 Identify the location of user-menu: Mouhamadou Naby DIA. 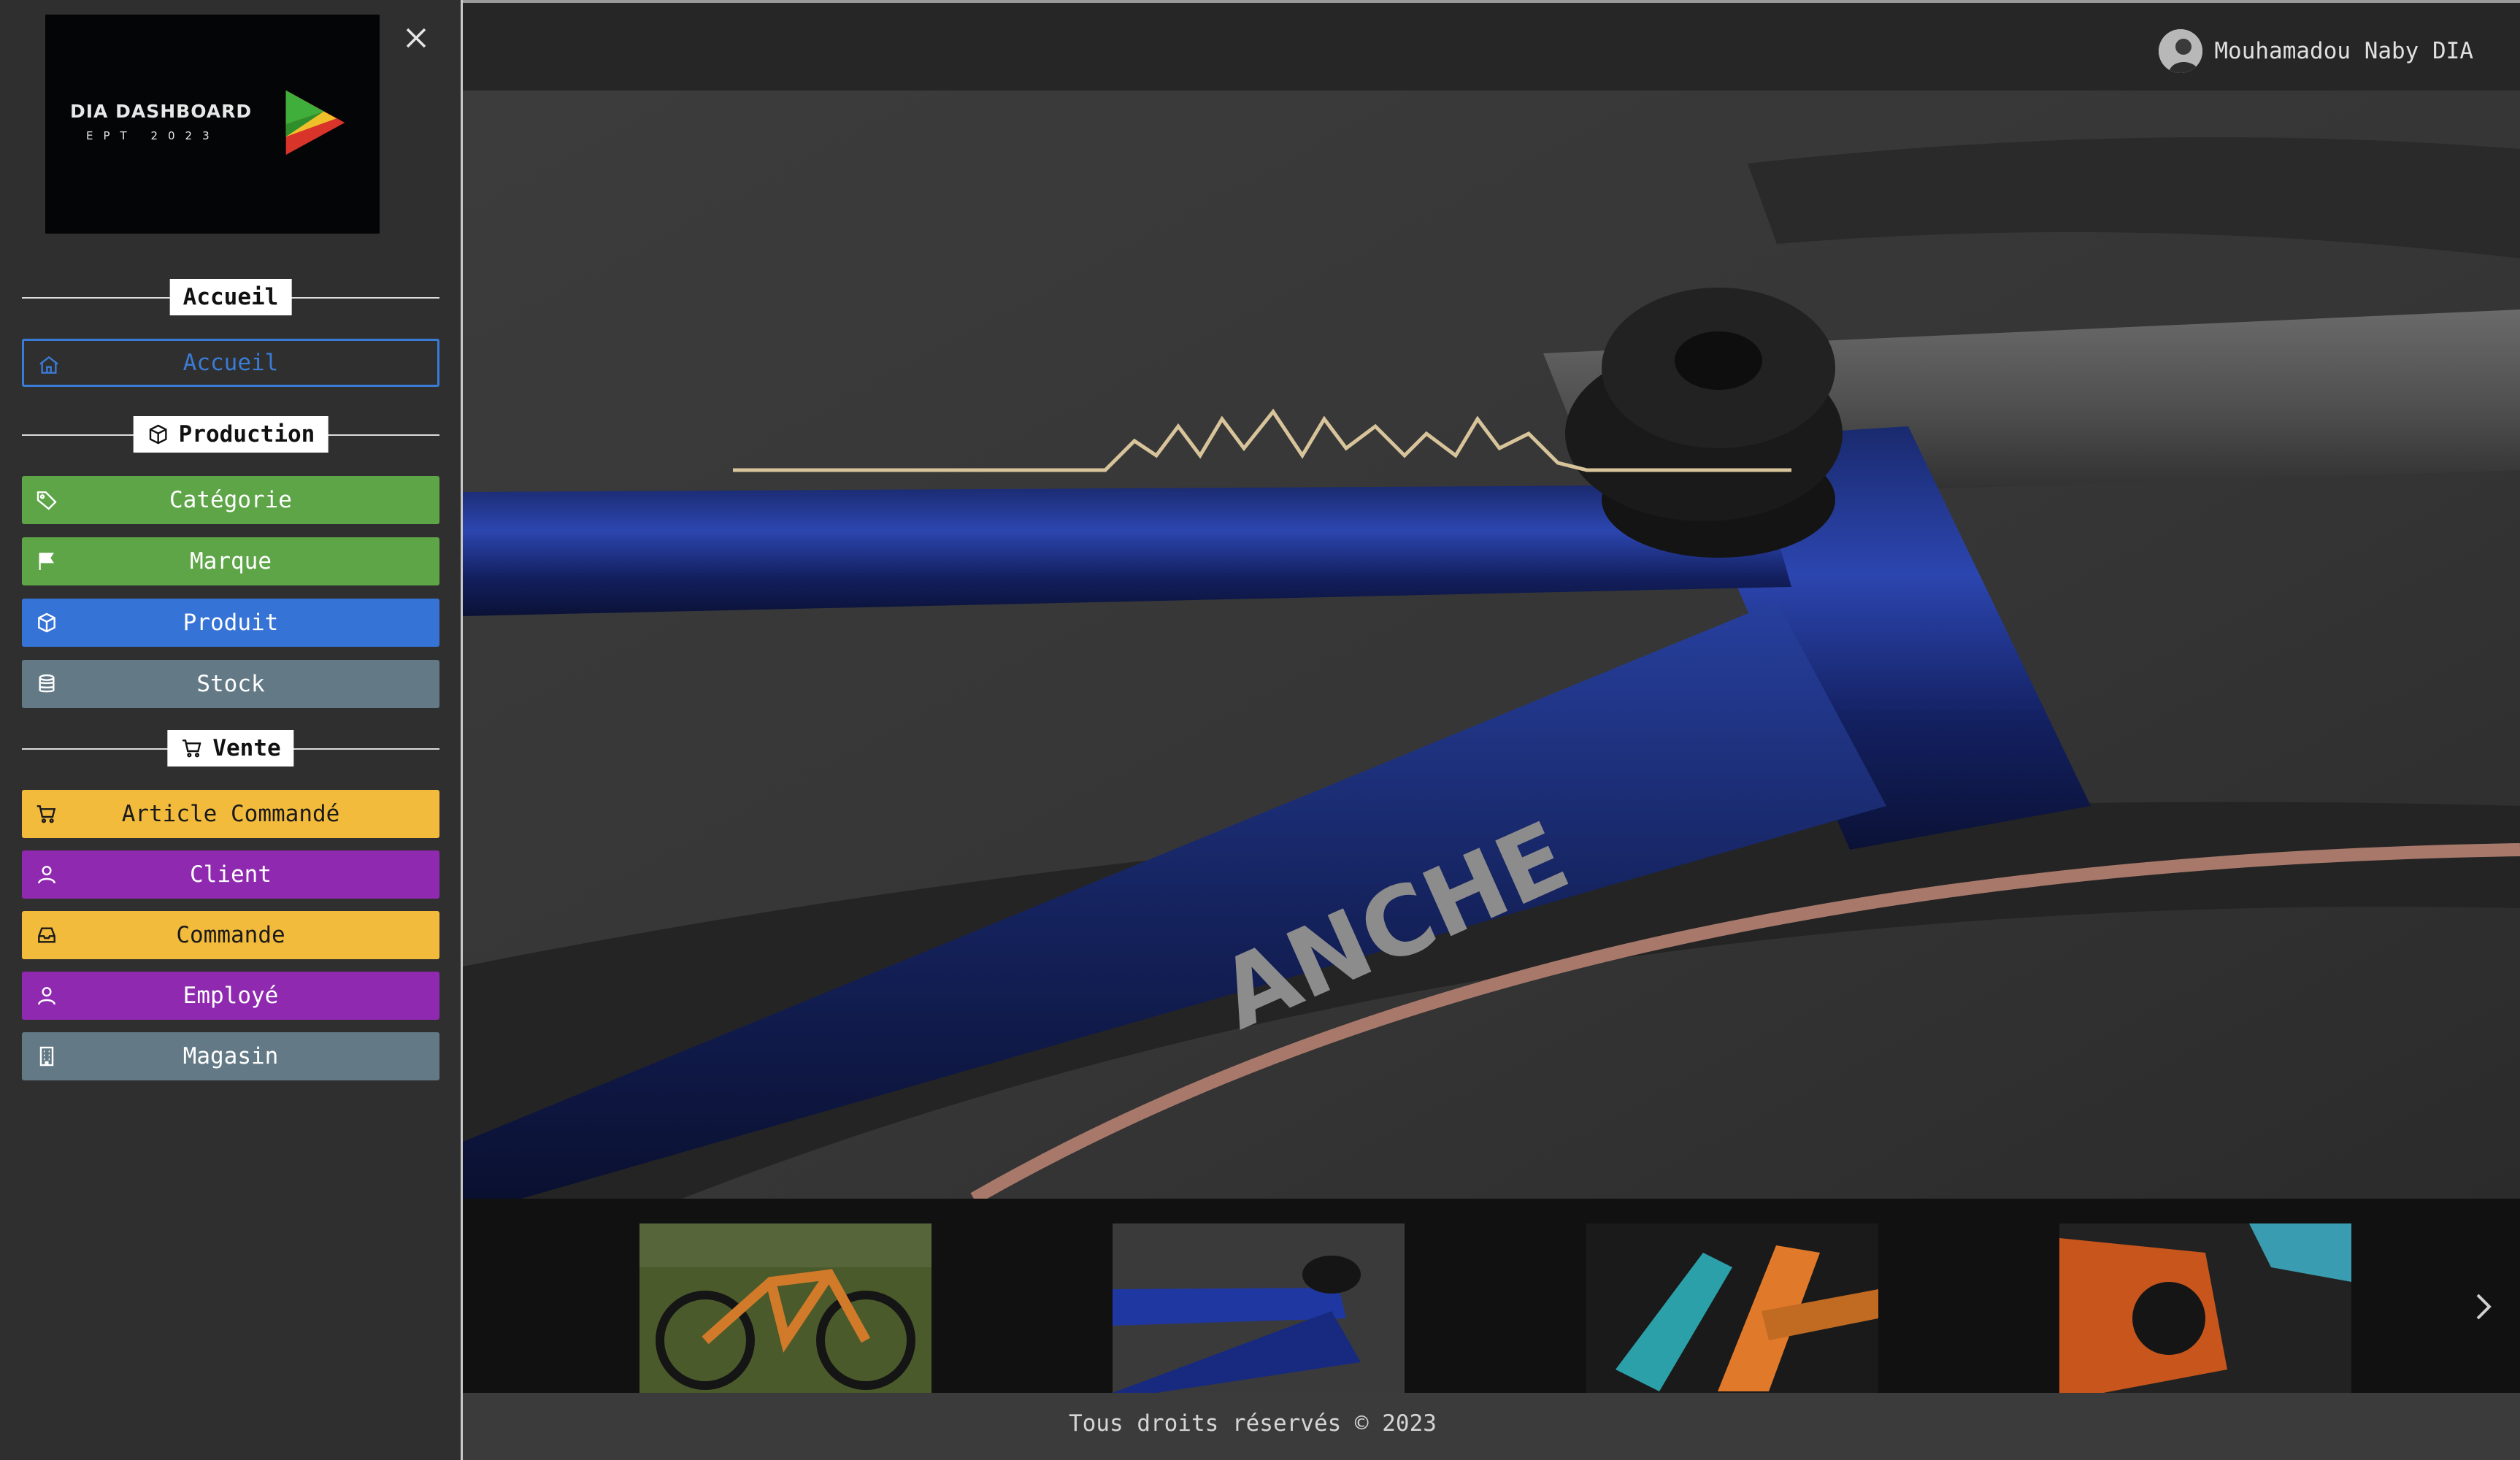
(2316, 51).